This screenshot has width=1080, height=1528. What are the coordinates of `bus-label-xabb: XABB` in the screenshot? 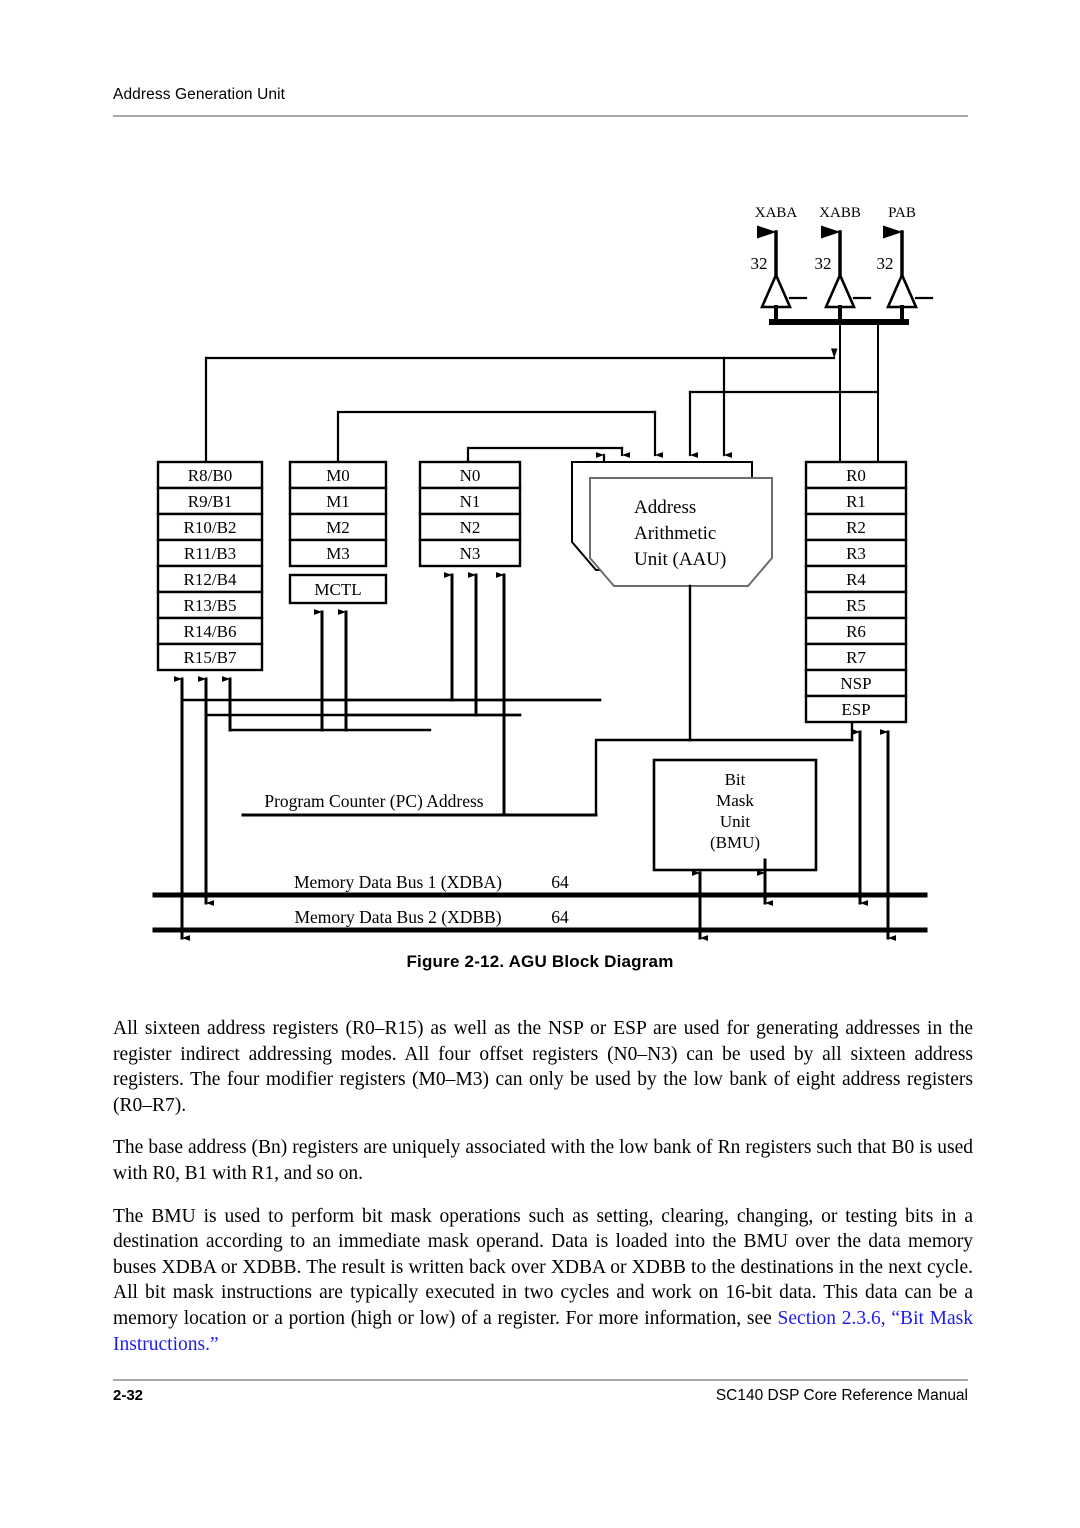 It's located at (840, 213).